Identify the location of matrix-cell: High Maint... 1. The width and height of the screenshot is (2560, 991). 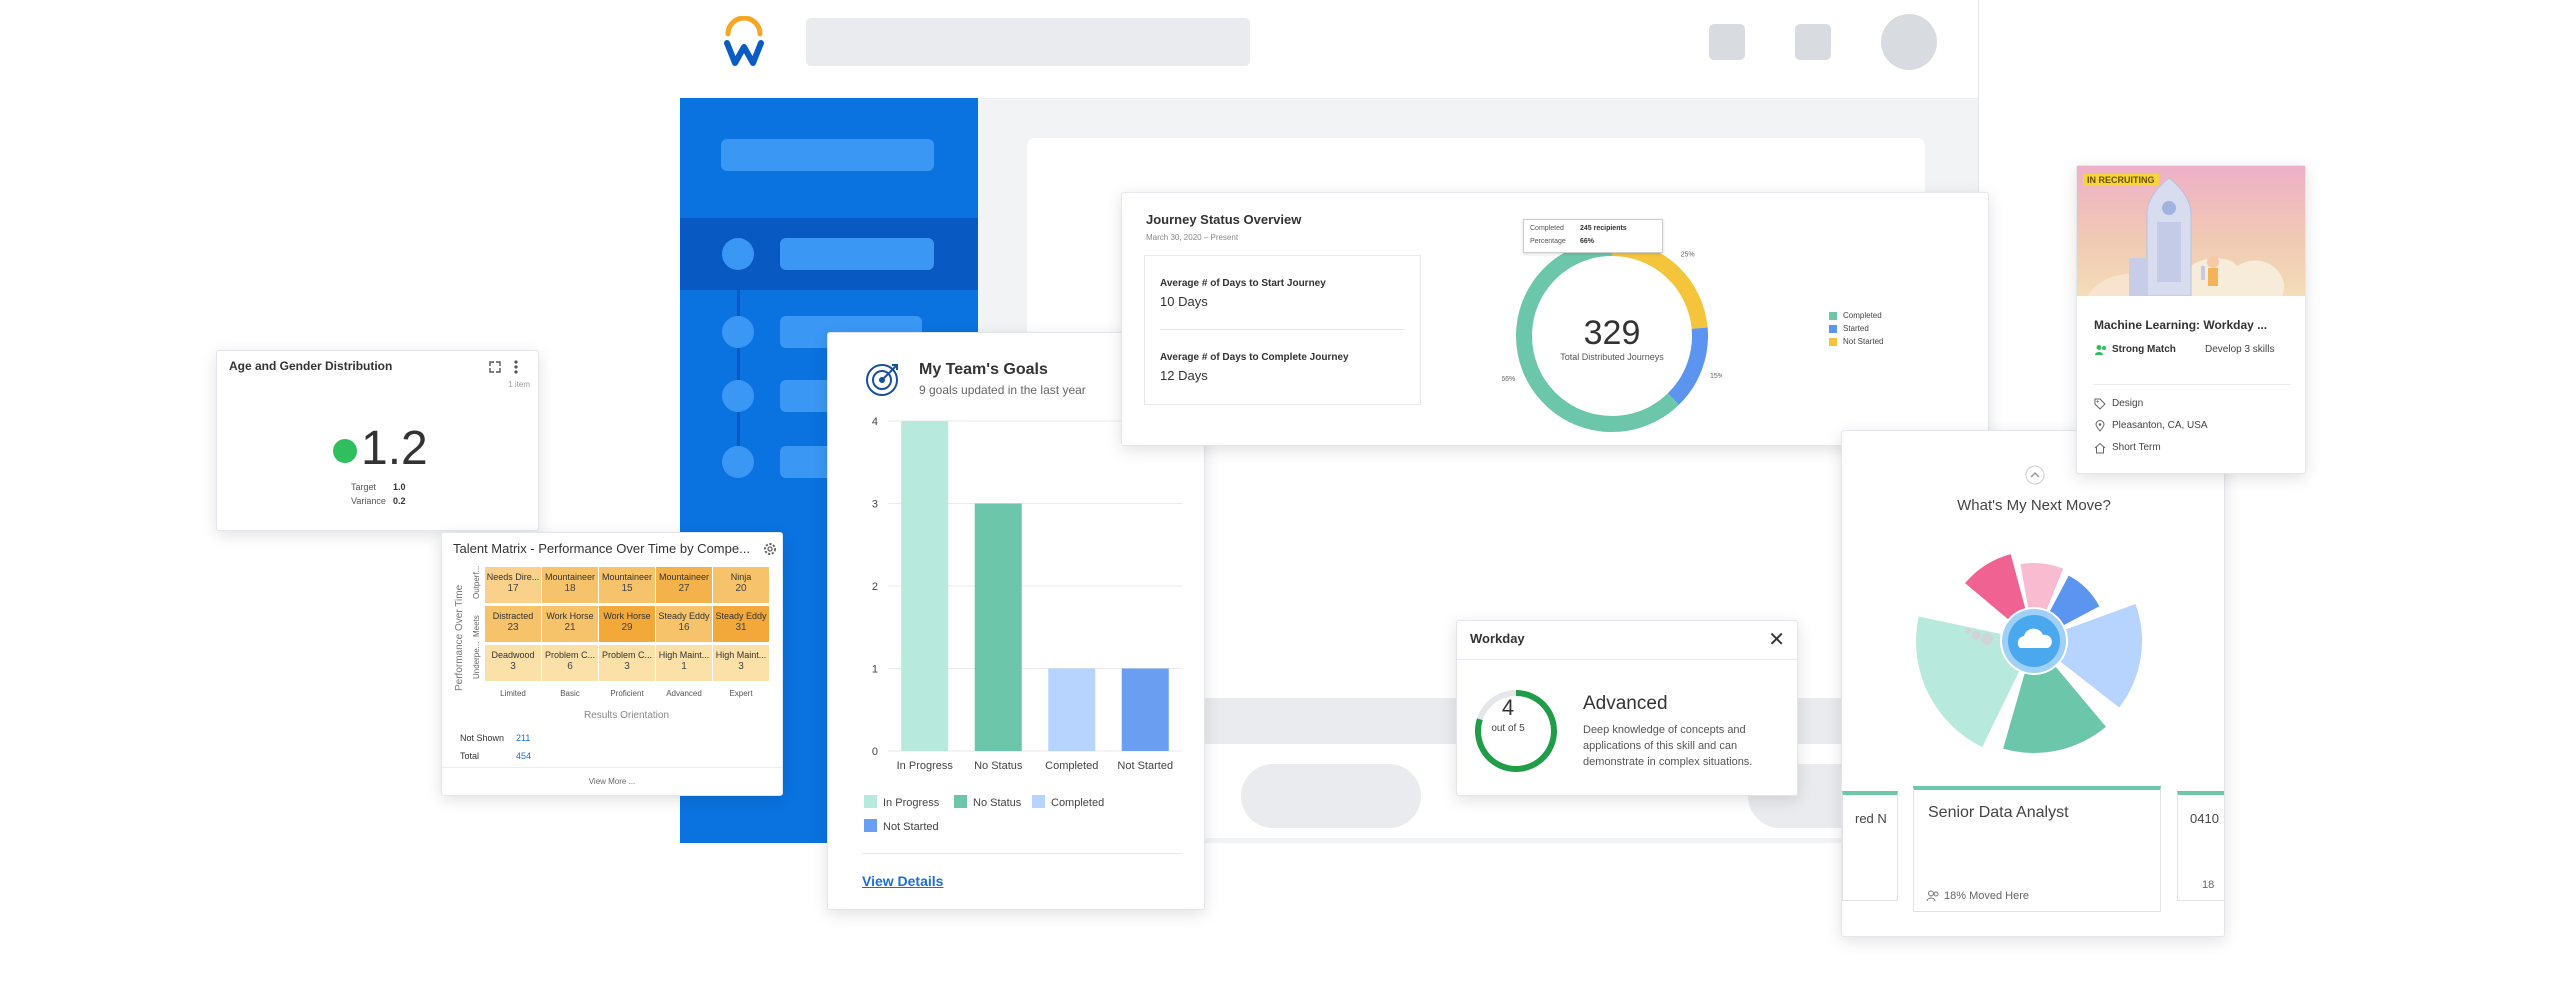
(684, 663).